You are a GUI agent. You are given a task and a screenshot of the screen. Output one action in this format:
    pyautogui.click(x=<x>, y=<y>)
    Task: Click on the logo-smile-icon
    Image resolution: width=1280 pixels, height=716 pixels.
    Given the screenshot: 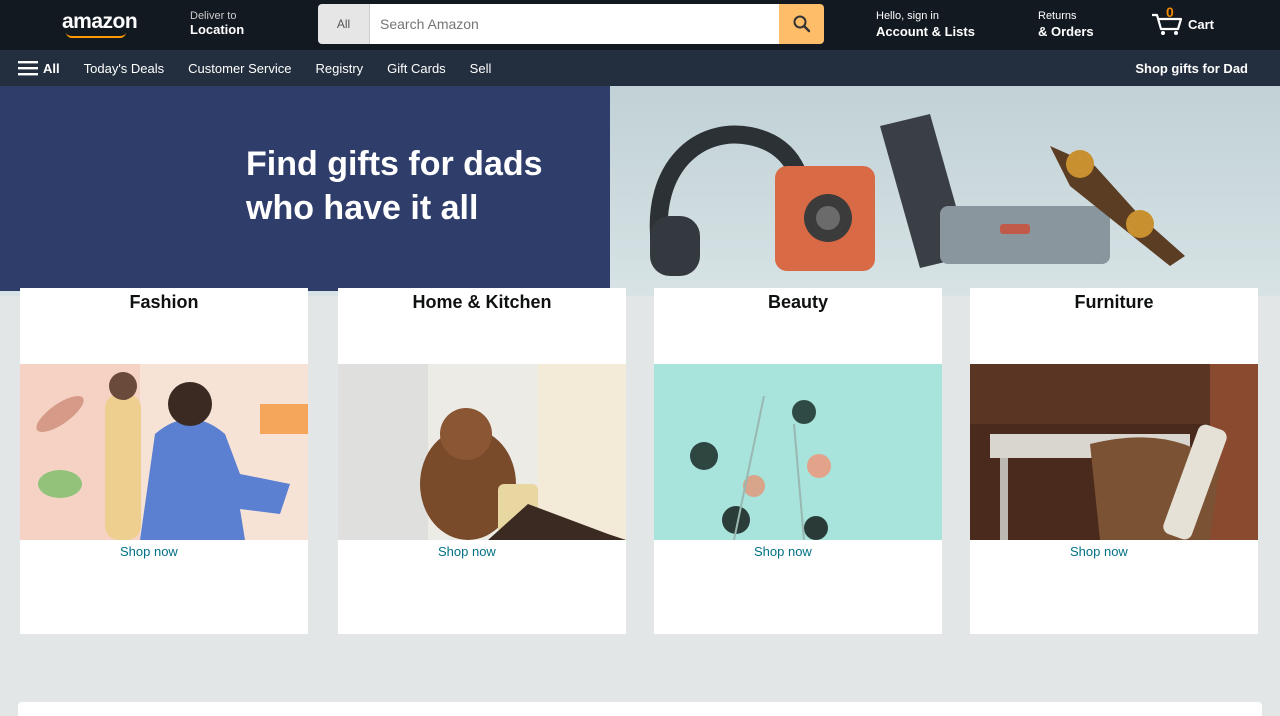 What is the action you would take?
    pyautogui.click(x=96, y=35)
    